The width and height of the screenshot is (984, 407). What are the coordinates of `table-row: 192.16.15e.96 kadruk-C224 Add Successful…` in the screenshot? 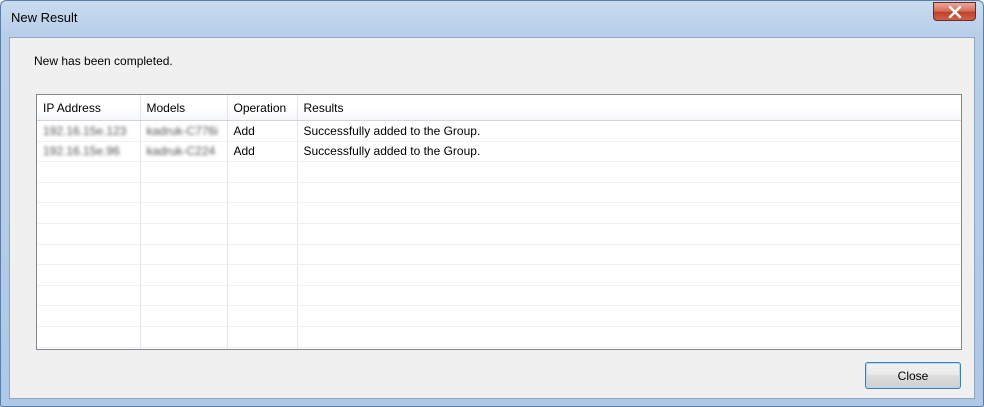 It's located at (499, 152).